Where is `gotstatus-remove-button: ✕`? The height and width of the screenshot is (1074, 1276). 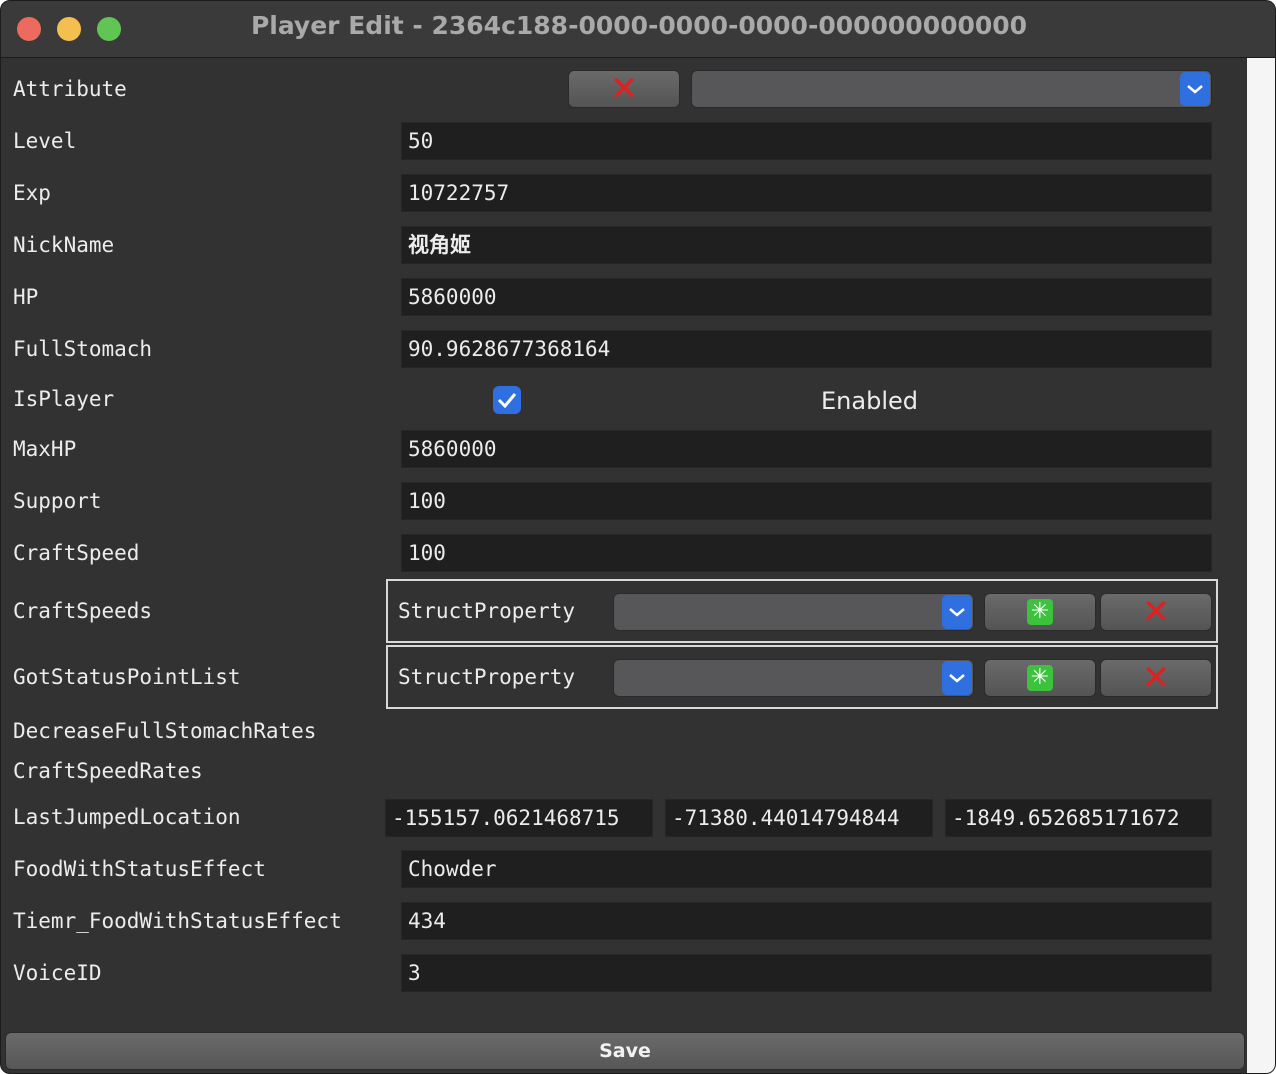 gotstatus-remove-button: ✕ is located at coordinates (1156, 678).